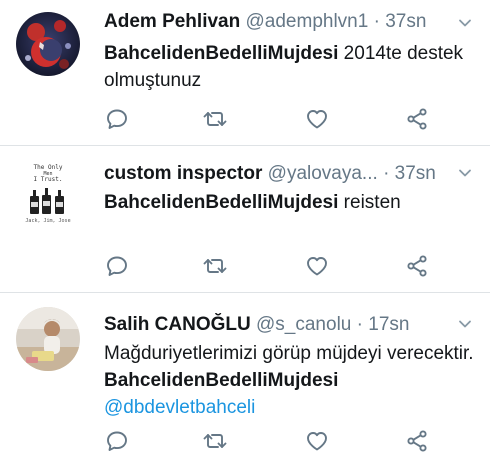 The height and width of the screenshot is (456, 490). Describe the element at coordinates (388, 324) in the screenshot. I see `timestamp: 17sn` at that location.